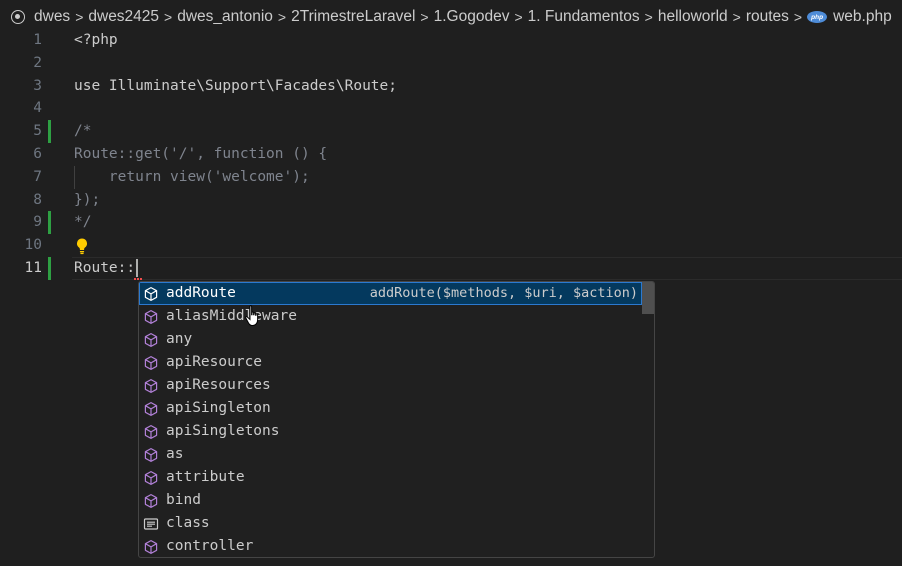  What do you see at coordinates (201, 293) in the screenshot?
I see `suggest-label: addRoute` at bounding box center [201, 293].